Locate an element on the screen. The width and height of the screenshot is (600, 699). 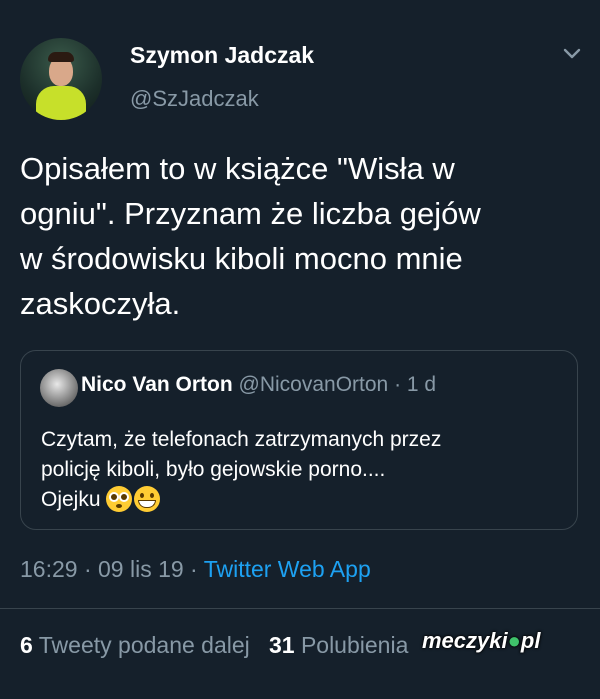
tweet-line: w środowisku kiboli mocno mnie is located at coordinates (241, 258).